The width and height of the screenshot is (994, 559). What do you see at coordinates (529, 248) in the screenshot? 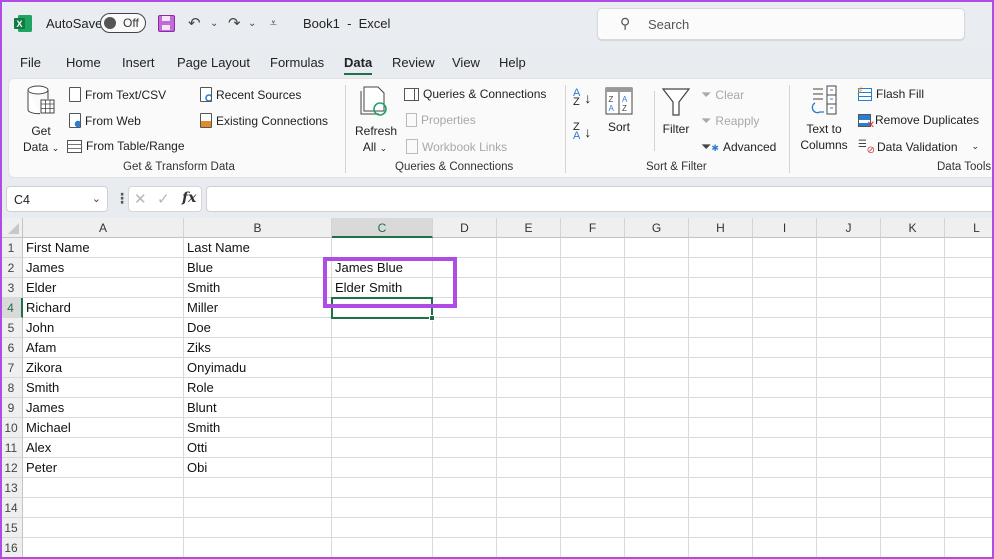
I see `cell-e1` at bounding box center [529, 248].